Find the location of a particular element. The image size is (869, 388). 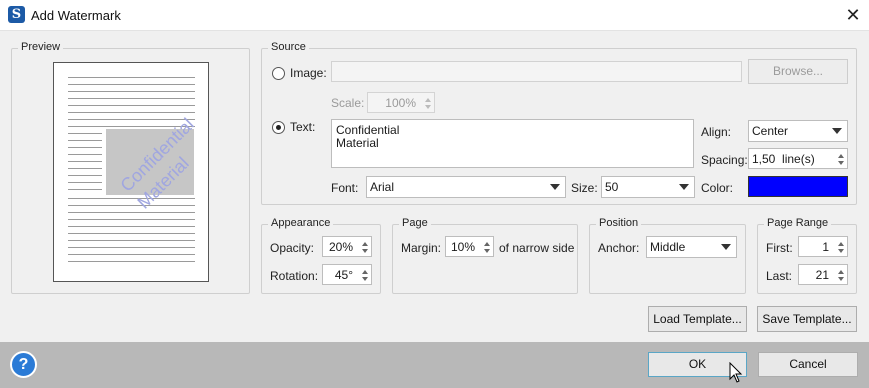

image-radio is located at coordinates (278, 73).